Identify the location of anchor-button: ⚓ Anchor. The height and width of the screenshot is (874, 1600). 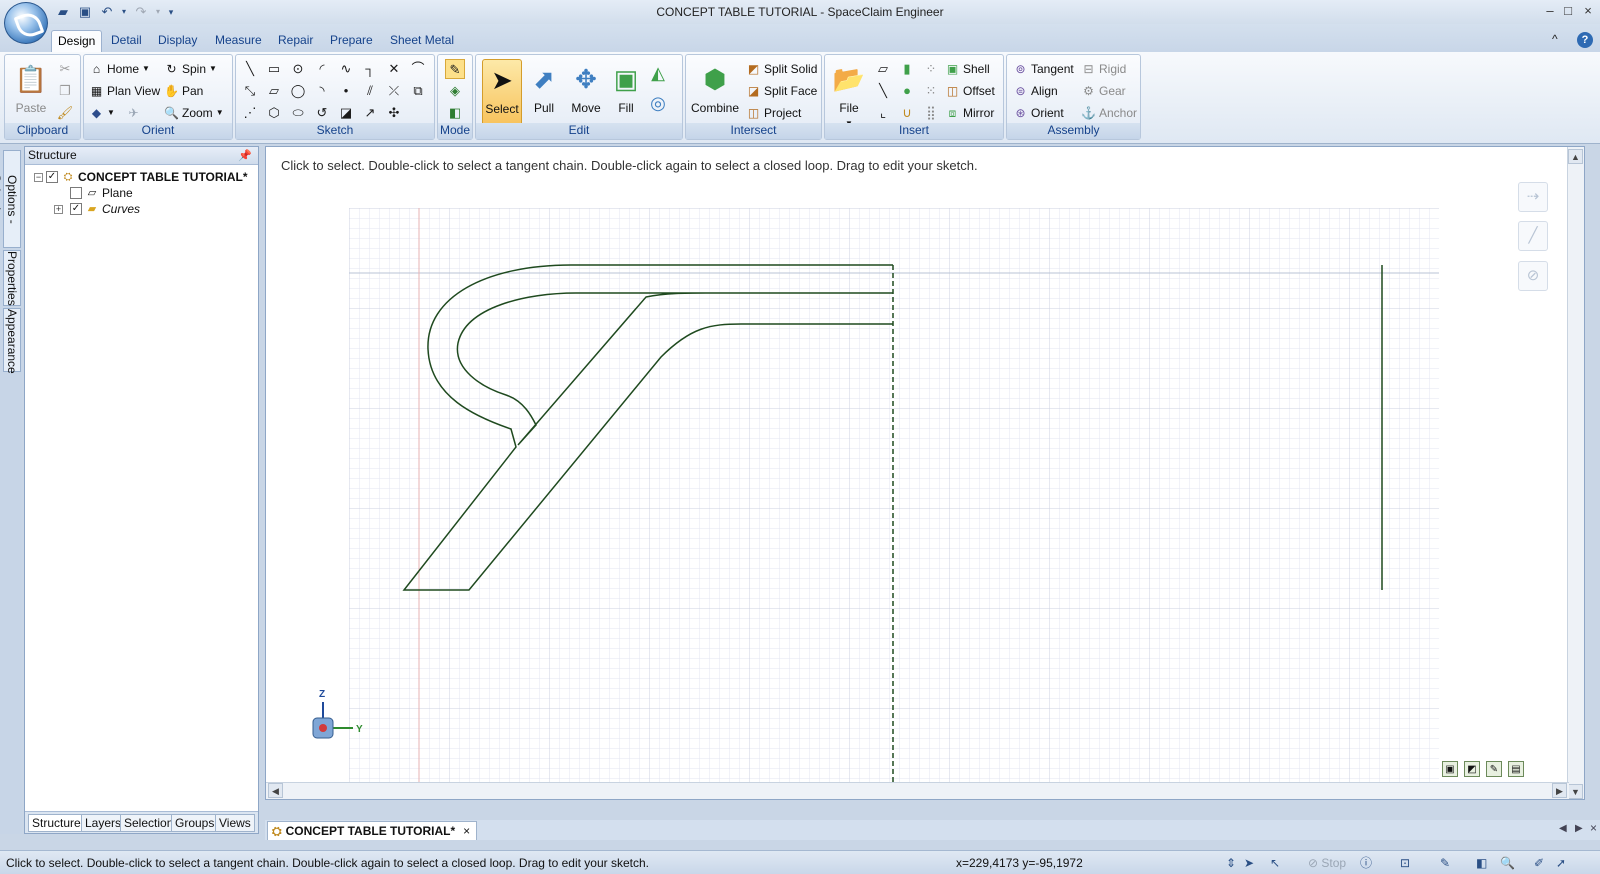
(1109, 113).